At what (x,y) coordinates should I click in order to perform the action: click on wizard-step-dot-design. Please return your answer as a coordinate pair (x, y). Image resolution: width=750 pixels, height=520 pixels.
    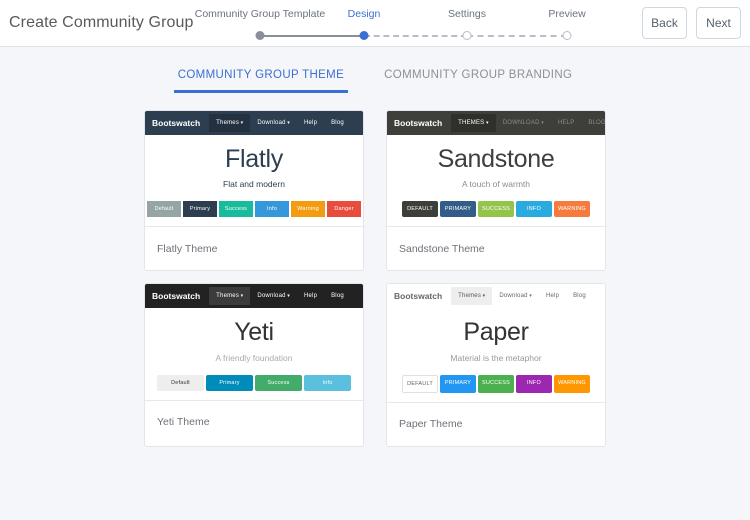
    Looking at the image, I should click on (364, 35).